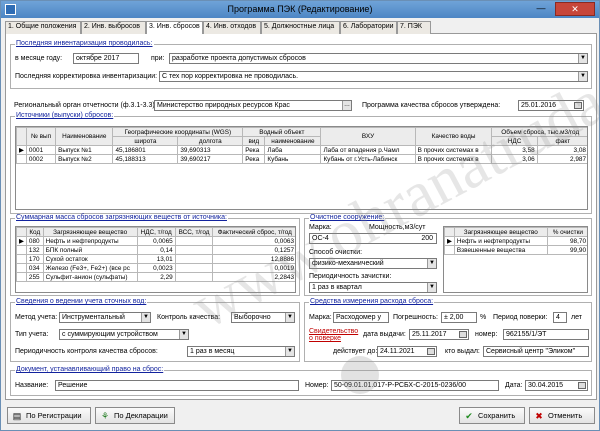  Describe the element at coordinates (263, 317) in the screenshot. I see `quality-control-select: Выборочно ▼` at that location.